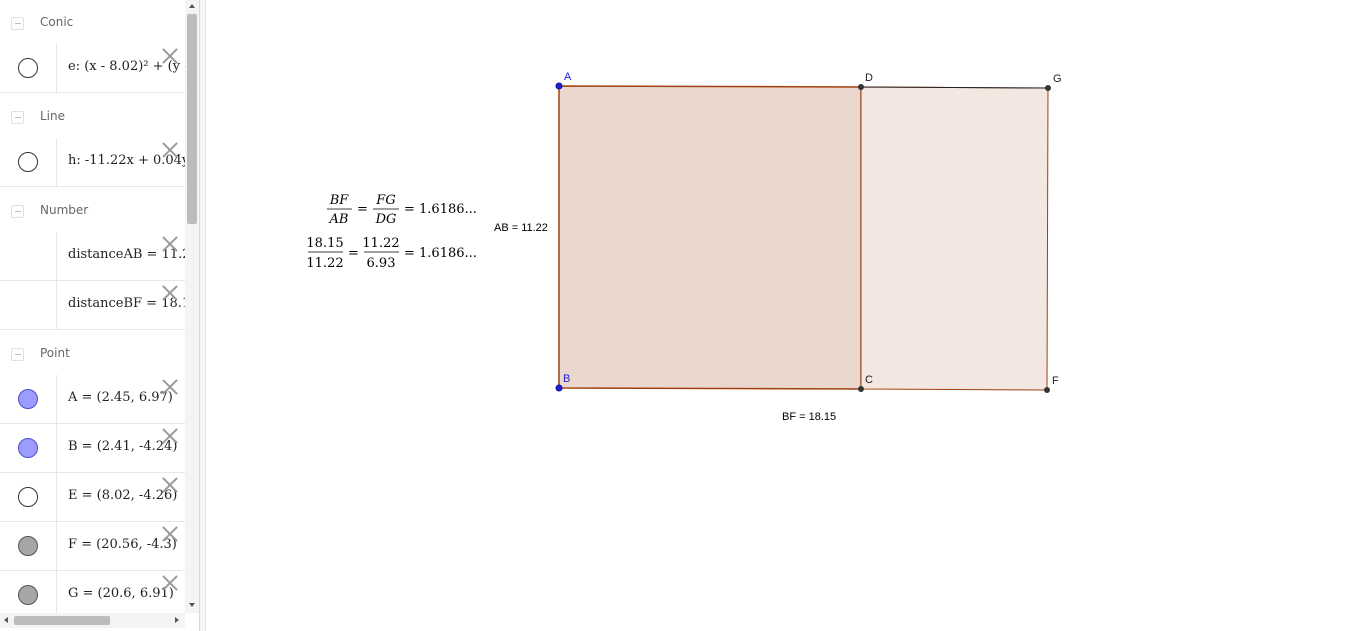 Image resolution: width=1366 pixels, height=631 pixels. Describe the element at coordinates (92, 353) in the screenshot. I see `group-header-point: Point` at that location.